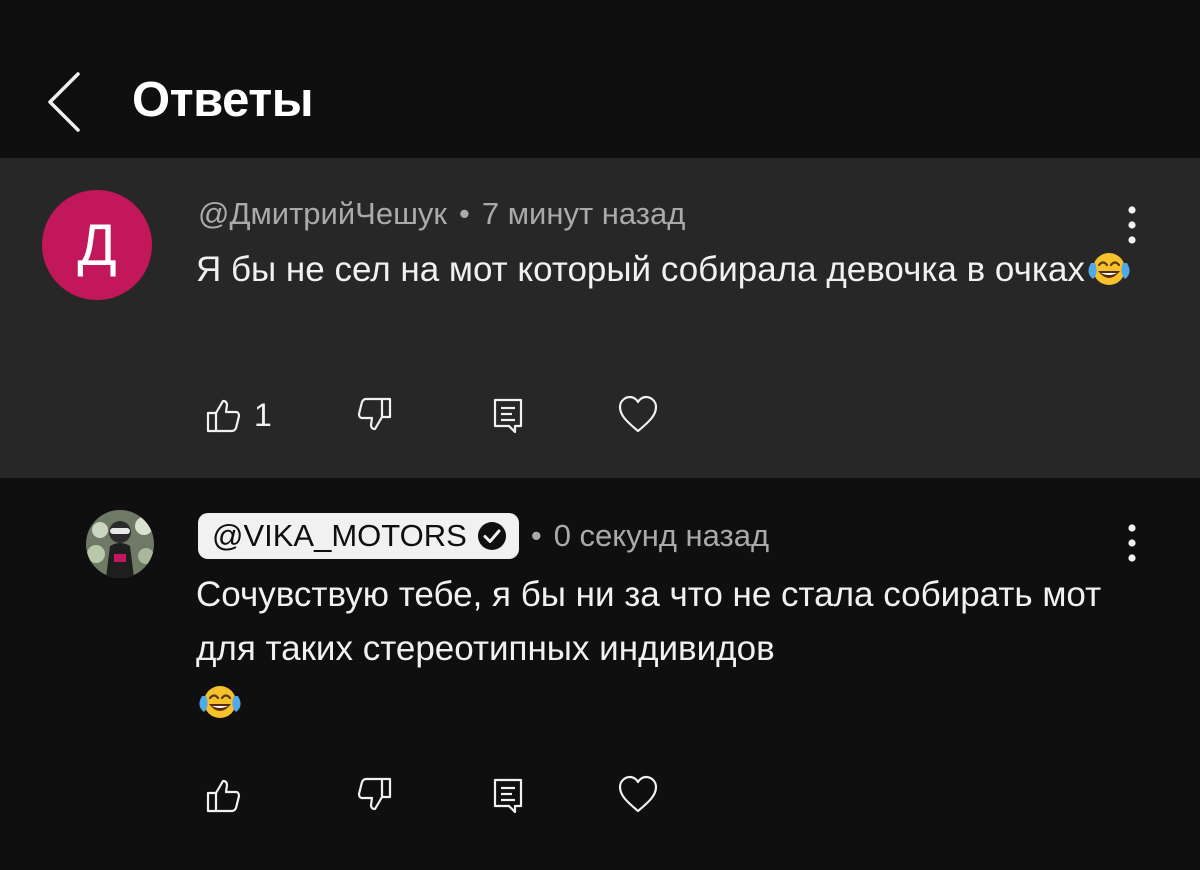  Describe the element at coordinates (583, 213) in the screenshot. I see `comment-time: 7 минут назад` at that location.